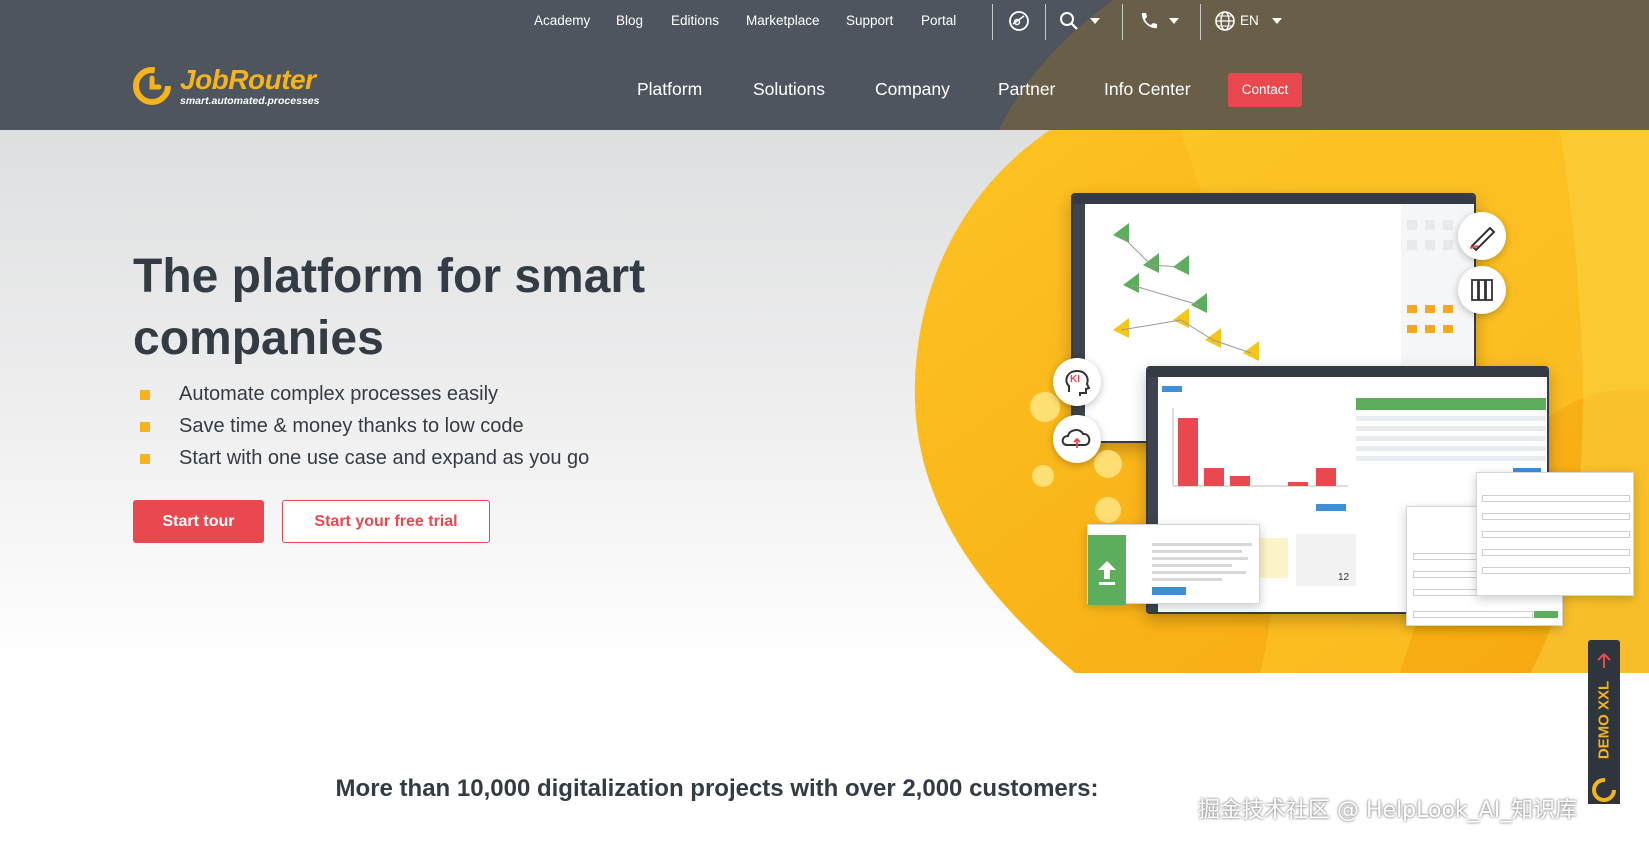 This screenshot has height=845, width=1649. What do you see at coordinates (351, 426) in the screenshot?
I see `bullet-text: Save time & money thanks to low code` at bounding box center [351, 426].